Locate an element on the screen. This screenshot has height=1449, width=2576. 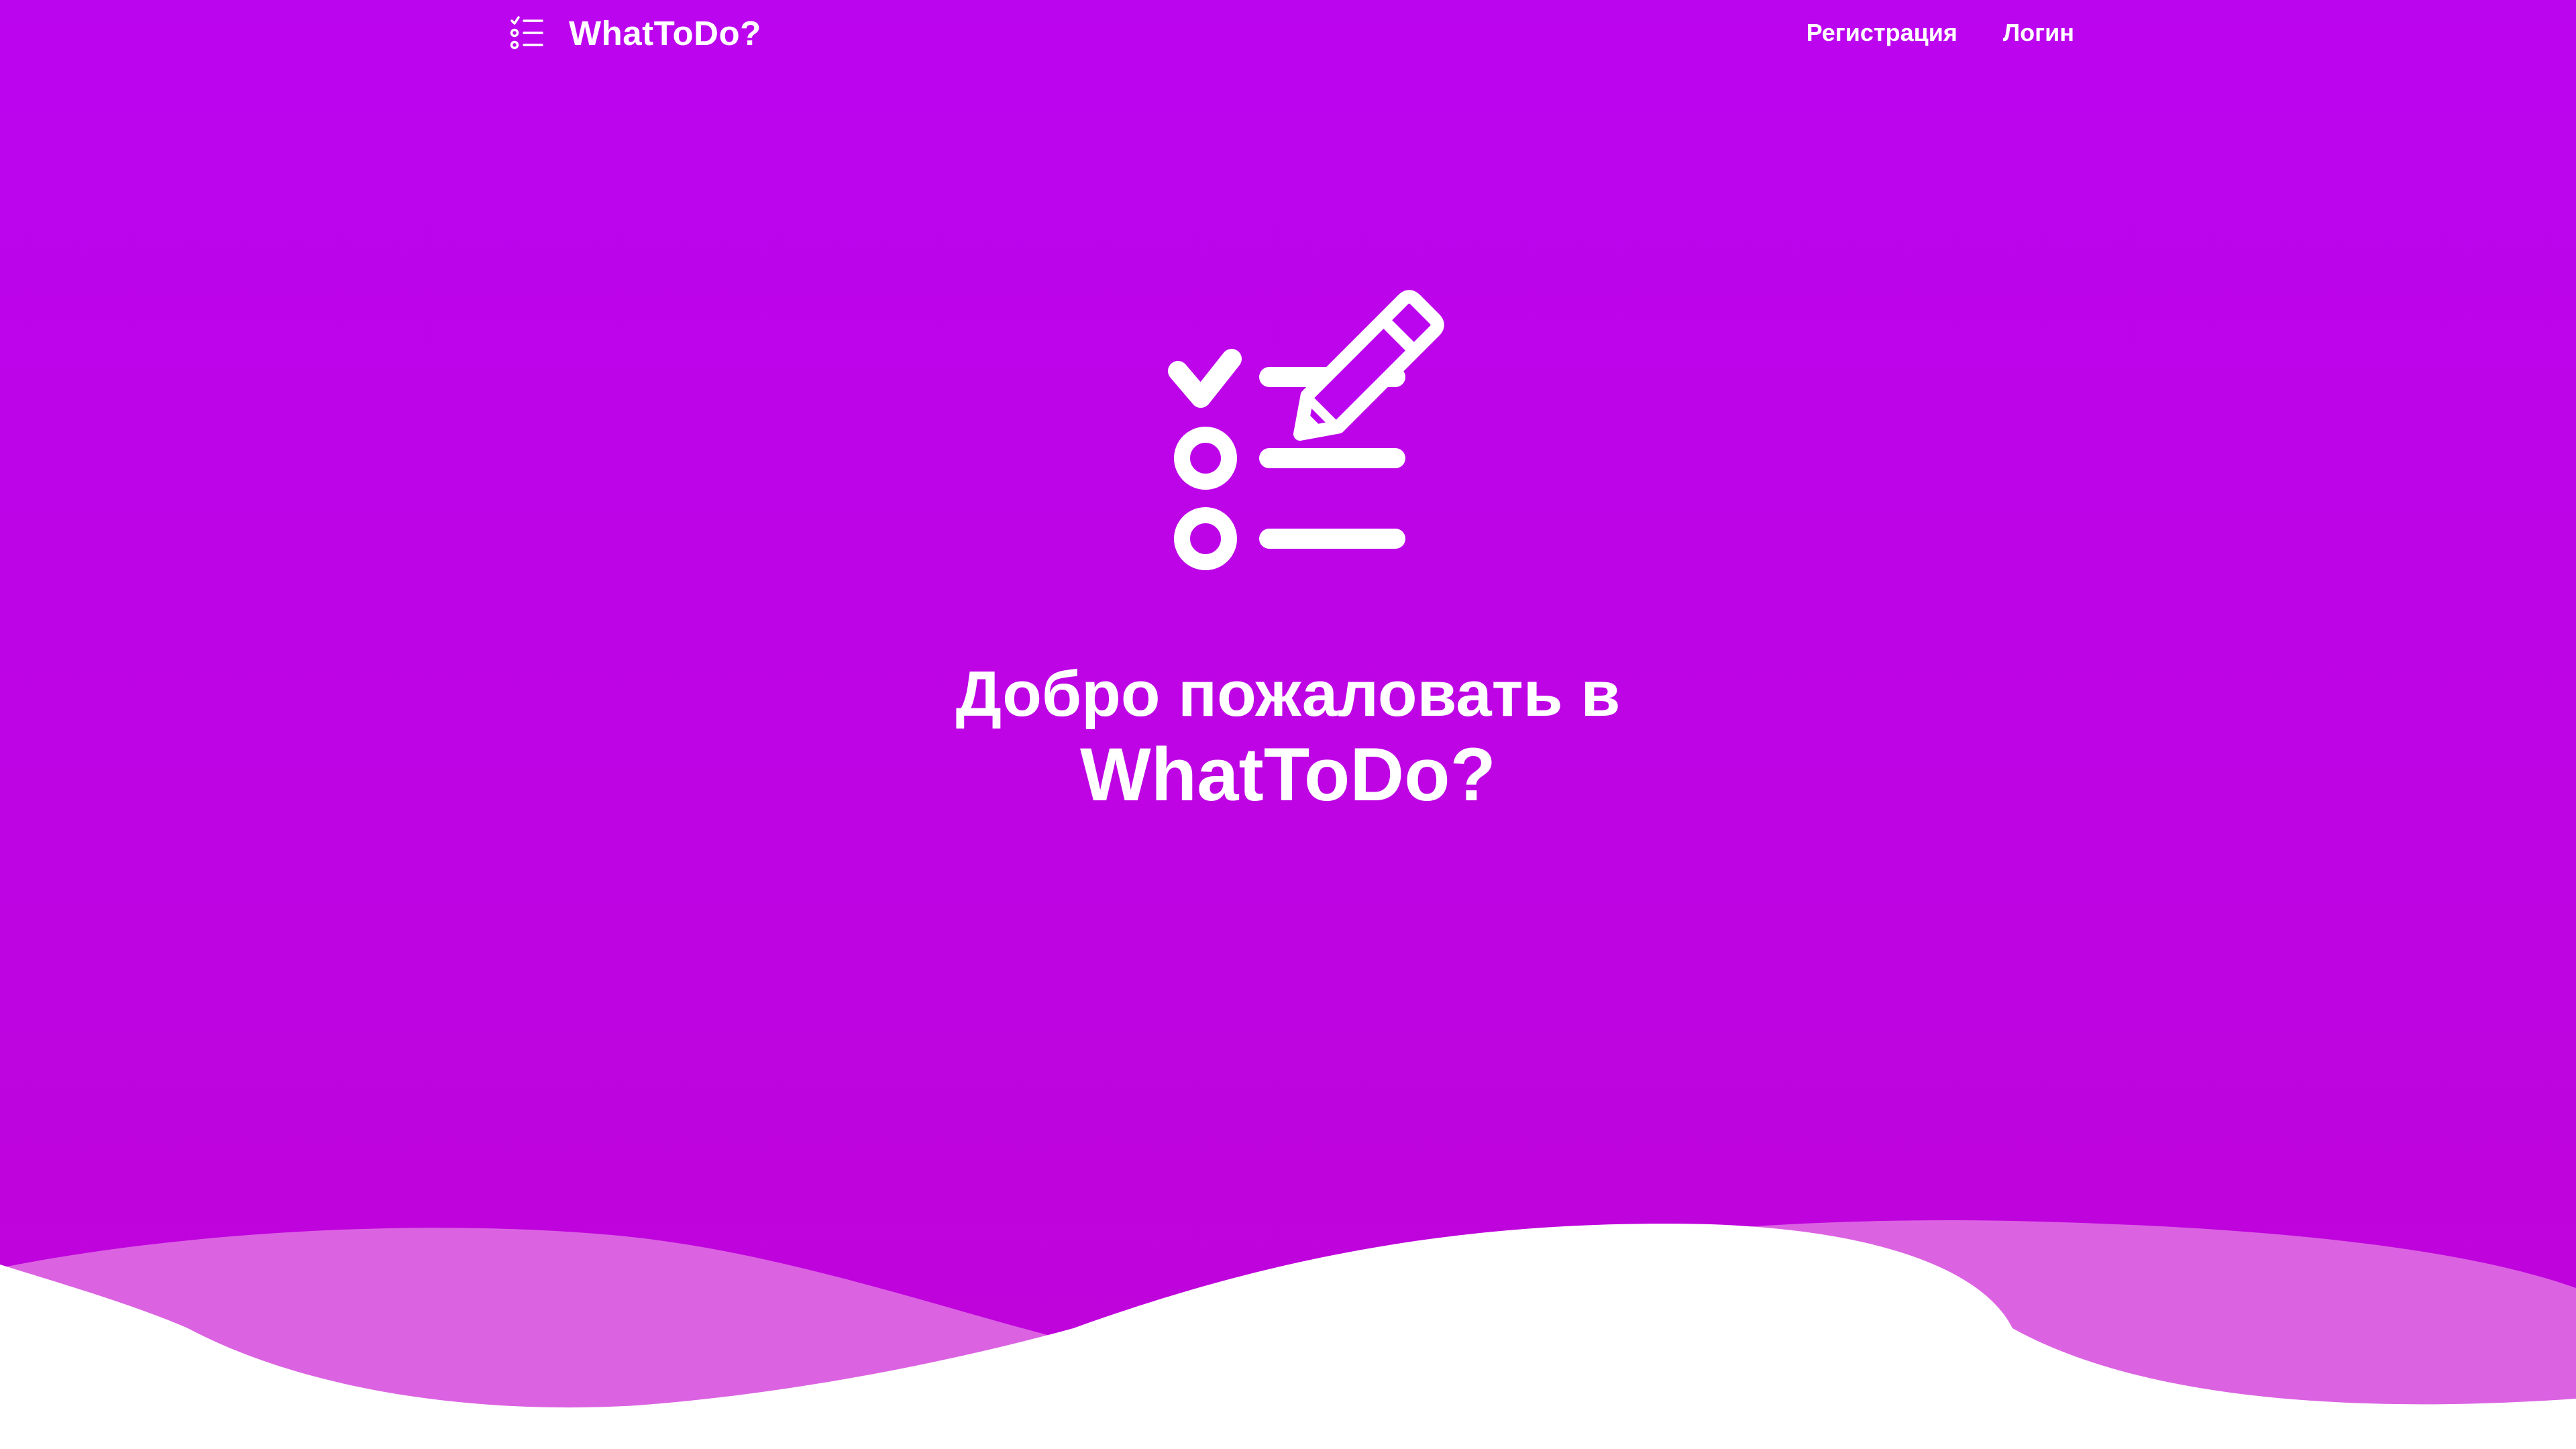
checklist-edit-icon is located at coordinates (1306, 430).